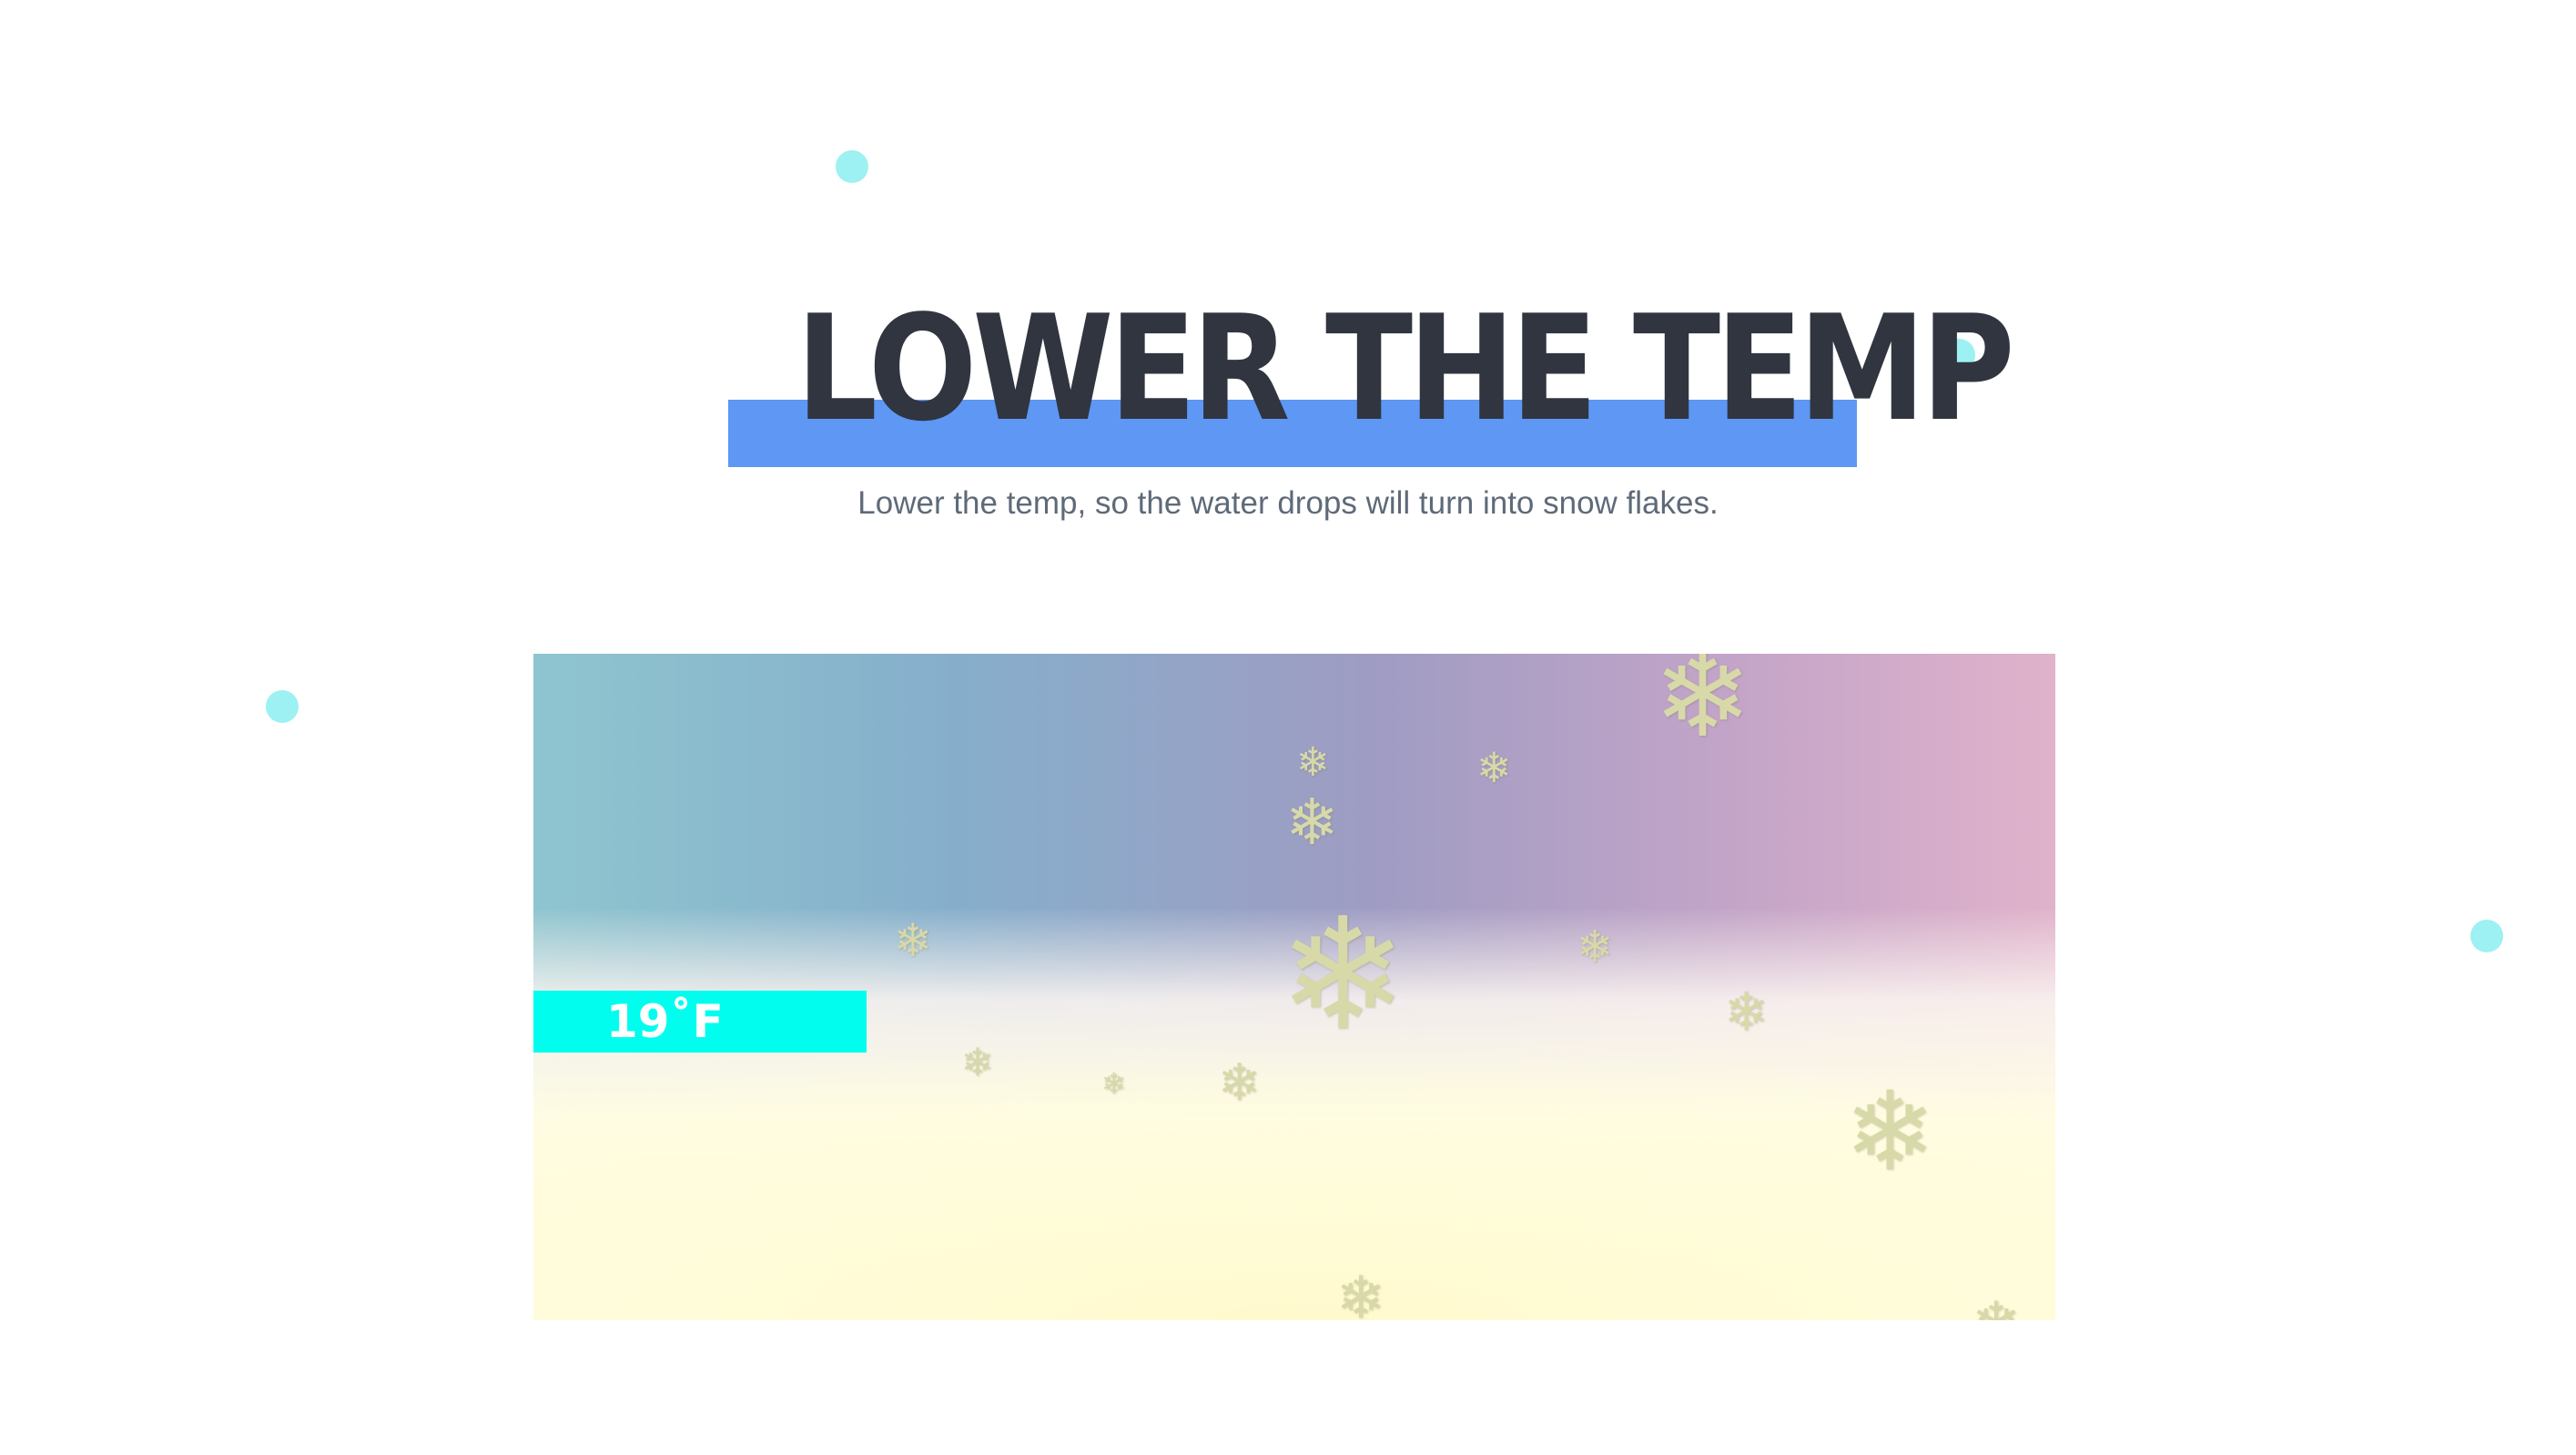 This screenshot has width=2576, height=1455. I want to click on temperature-readout: 19˚F, so click(665, 1022).